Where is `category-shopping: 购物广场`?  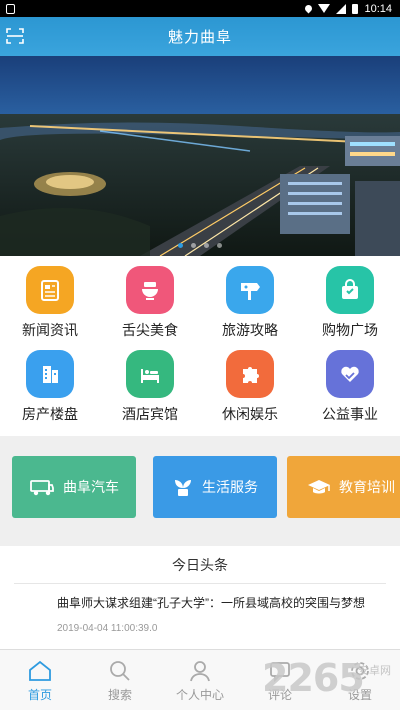 category-shopping: 购物广场 is located at coordinates (350, 308).